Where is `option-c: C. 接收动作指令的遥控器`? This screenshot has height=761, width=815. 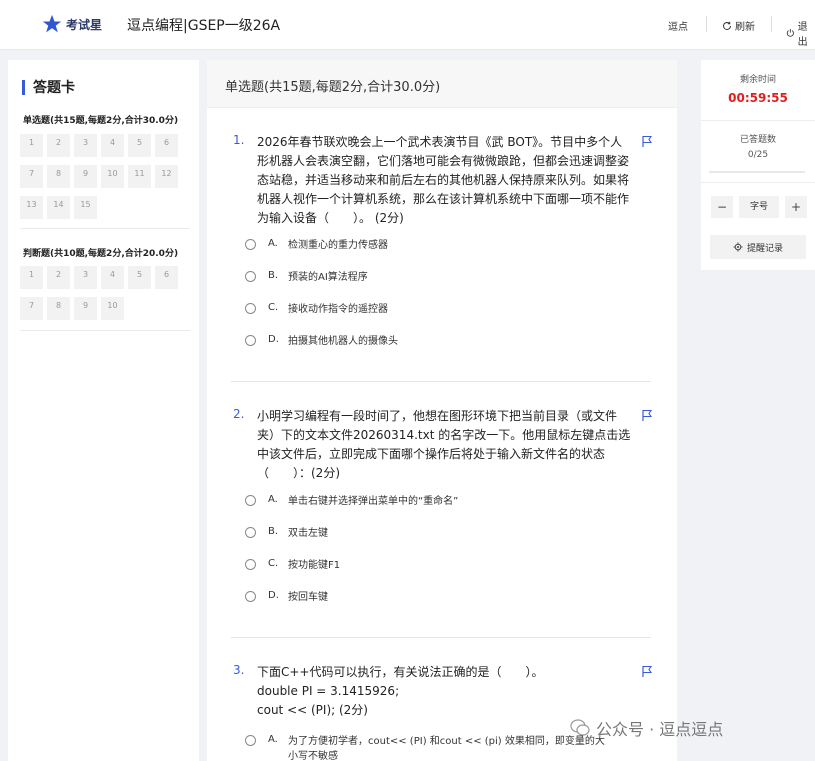
option-c: C. 接收动作指令的遥控器 is located at coordinates (426, 309).